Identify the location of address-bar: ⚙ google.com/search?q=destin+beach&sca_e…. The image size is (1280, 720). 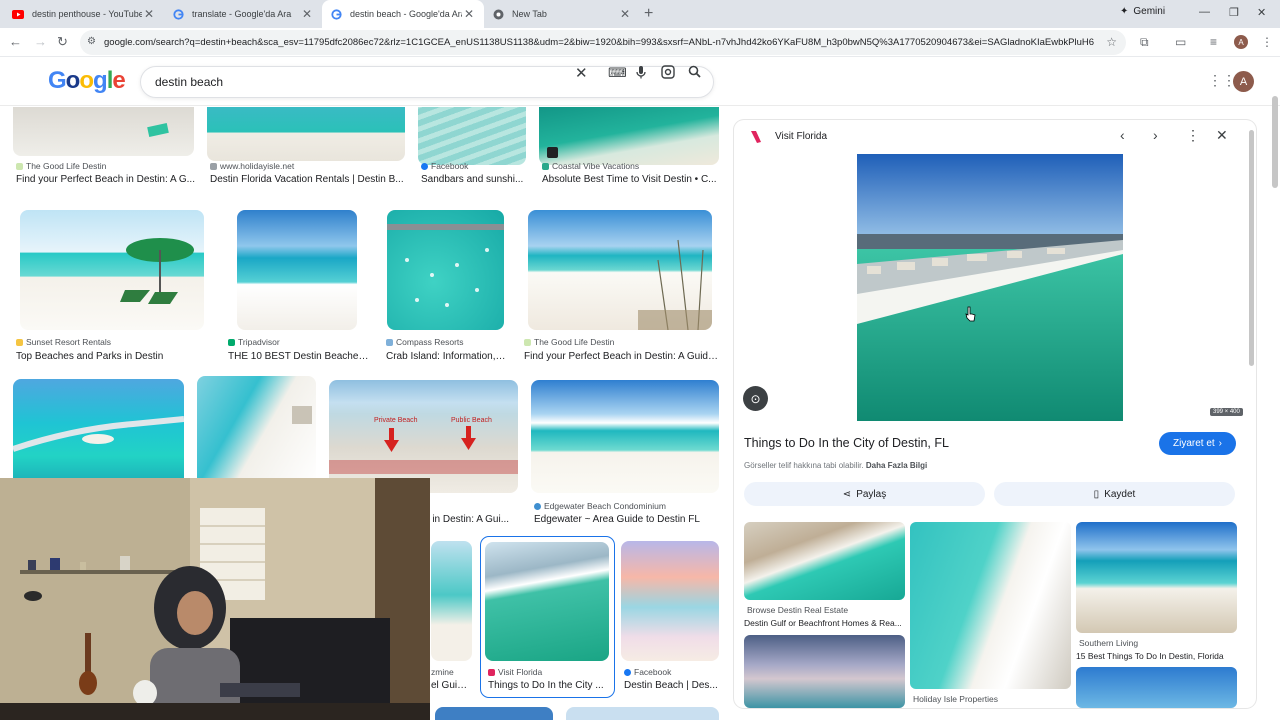
(603, 42).